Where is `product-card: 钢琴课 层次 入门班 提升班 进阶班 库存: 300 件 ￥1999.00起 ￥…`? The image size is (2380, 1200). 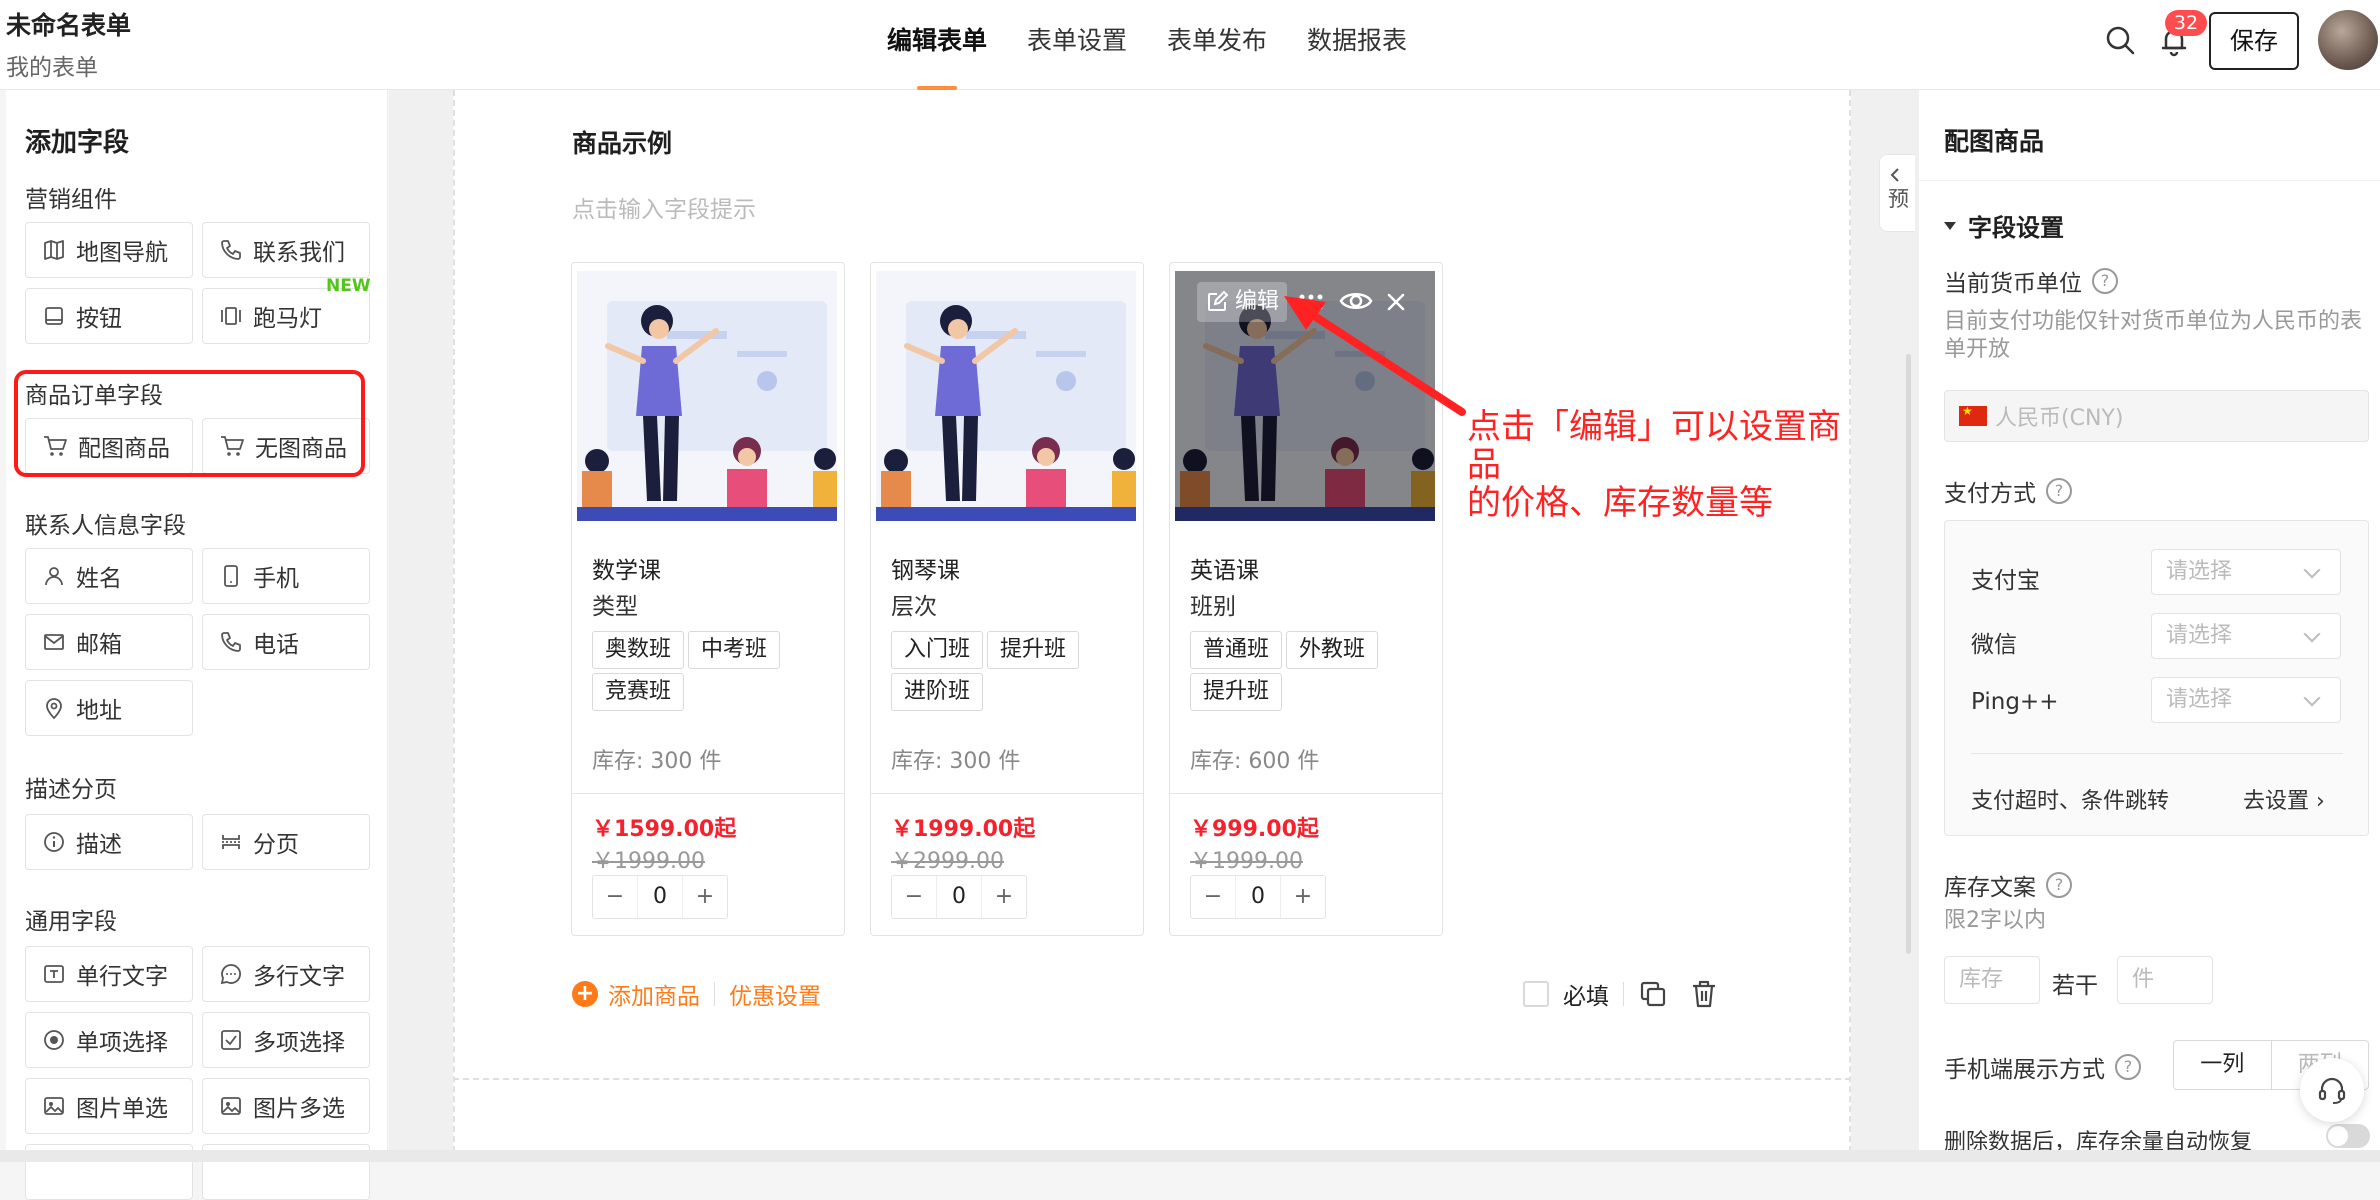
product-card: 钢琴课 层次 入门班 提升班 进阶班 库存: 300 件 ￥1999.00起 ￥… is located at coordinates (1007, 599).